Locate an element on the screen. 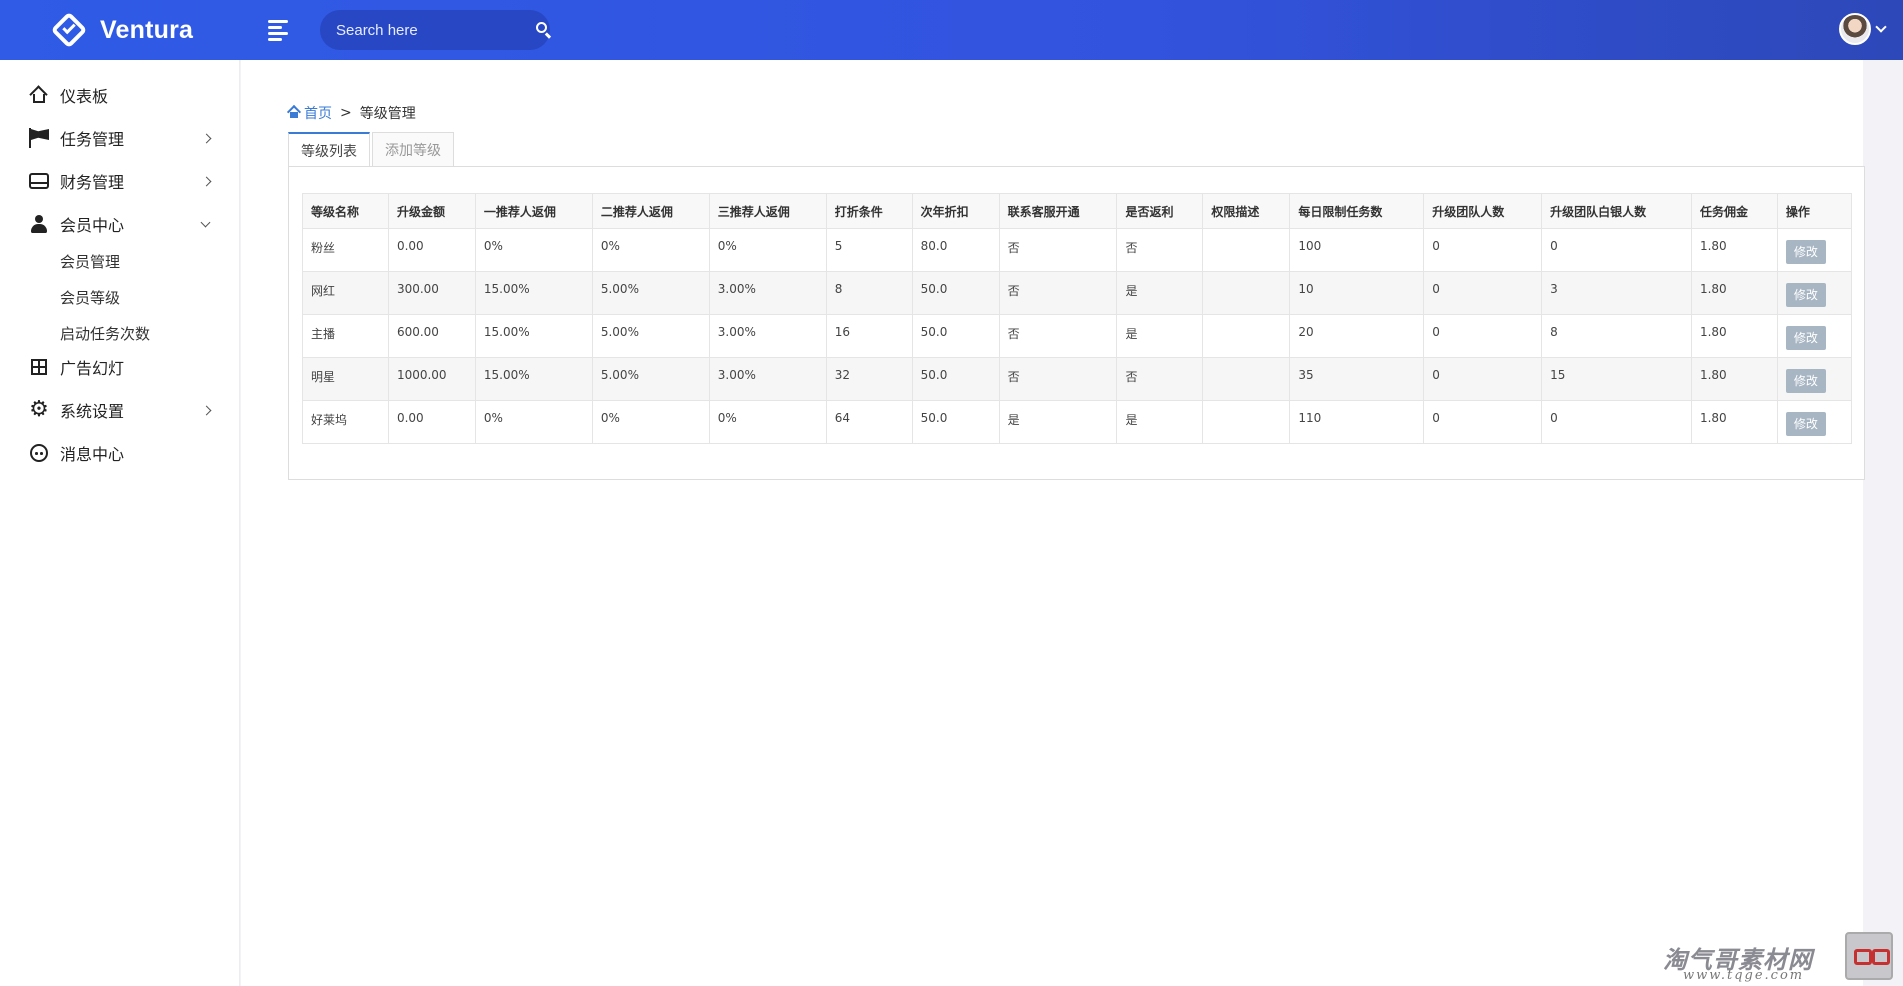 The width and height of the screenshot is (1903, 986). sidebar-item-messages: 消息中心 is located at coordinates (120, 453).